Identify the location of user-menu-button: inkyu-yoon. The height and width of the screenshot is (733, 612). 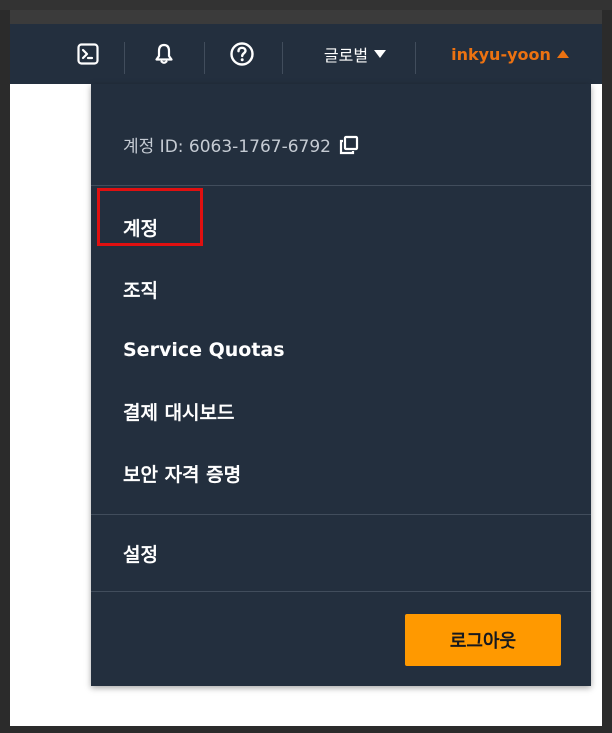
(510, 54).